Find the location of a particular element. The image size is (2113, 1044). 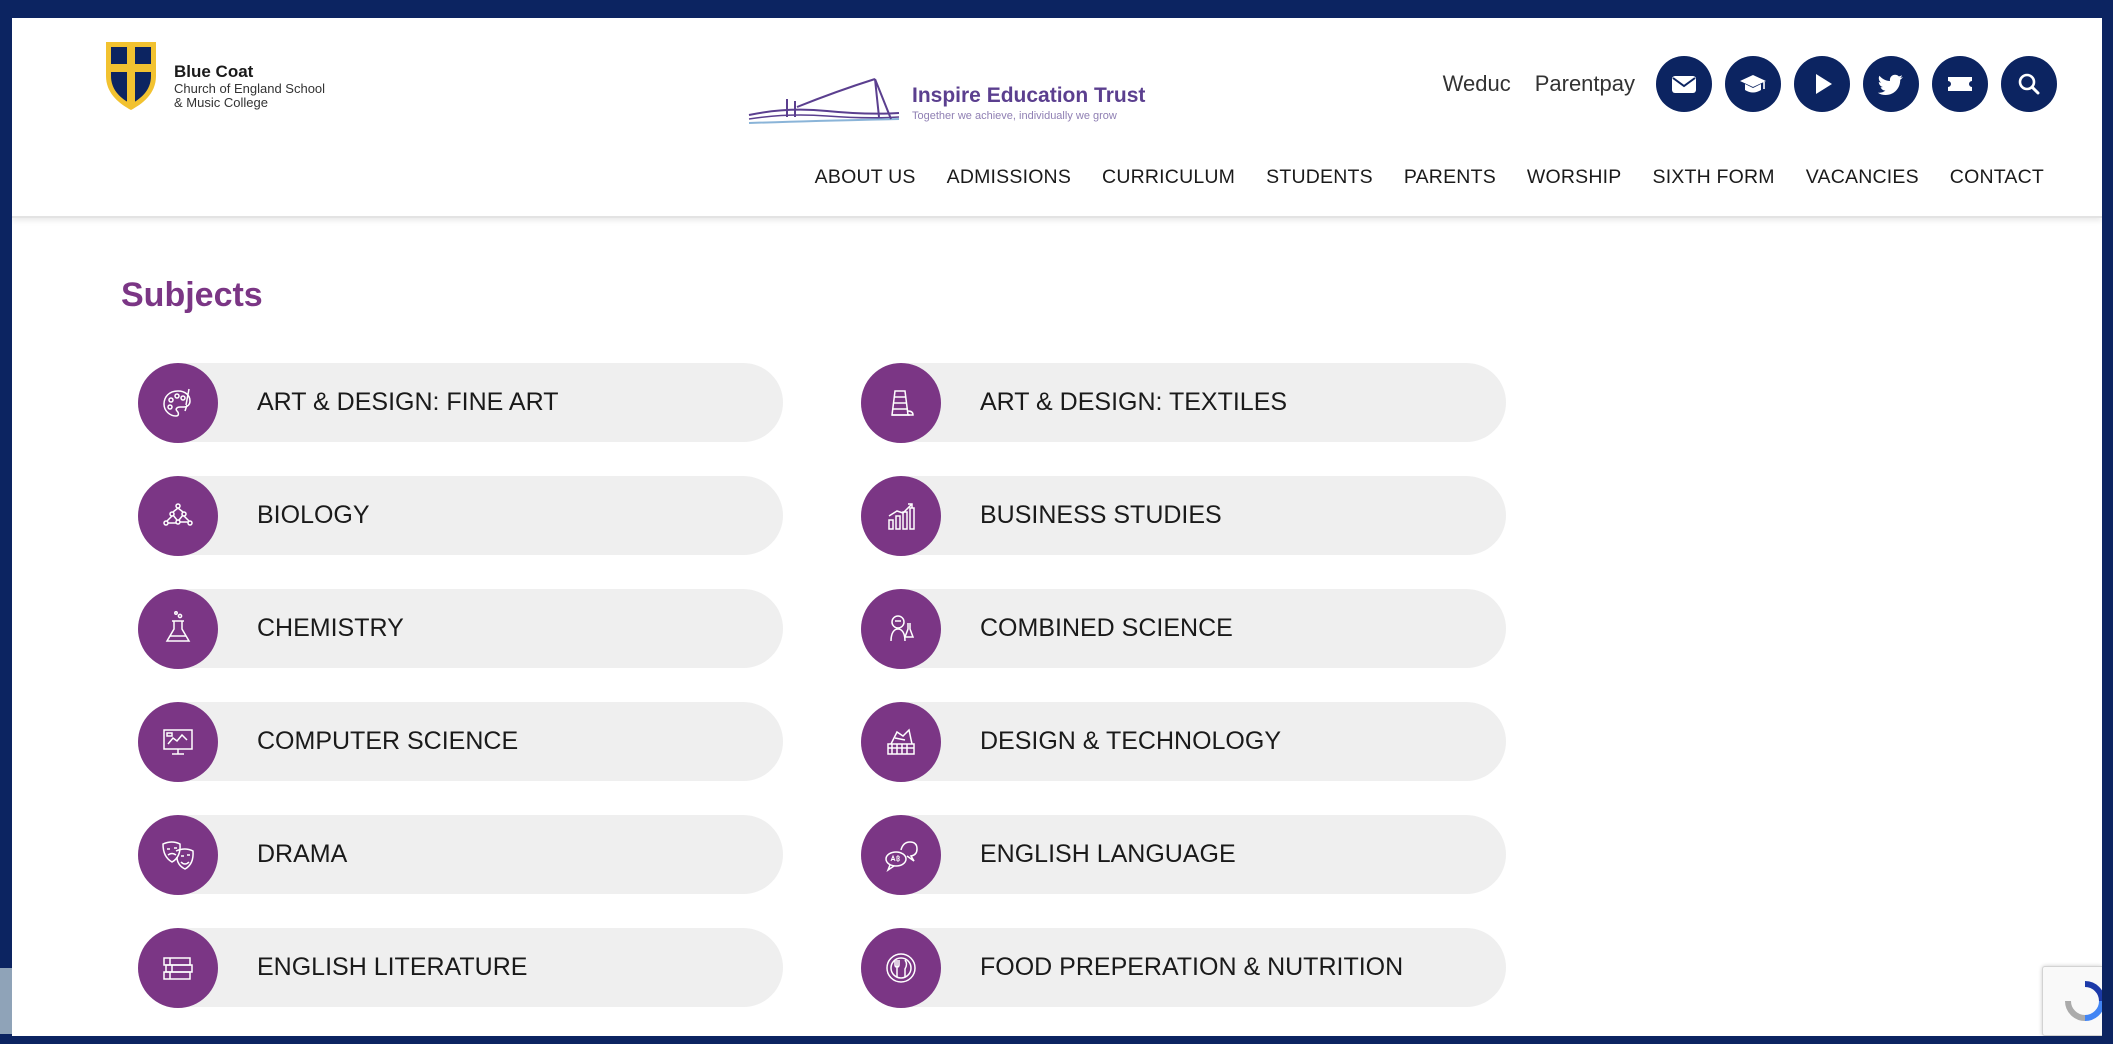

nav-worship: WORSHIP is located at coordinates (1574, 177).